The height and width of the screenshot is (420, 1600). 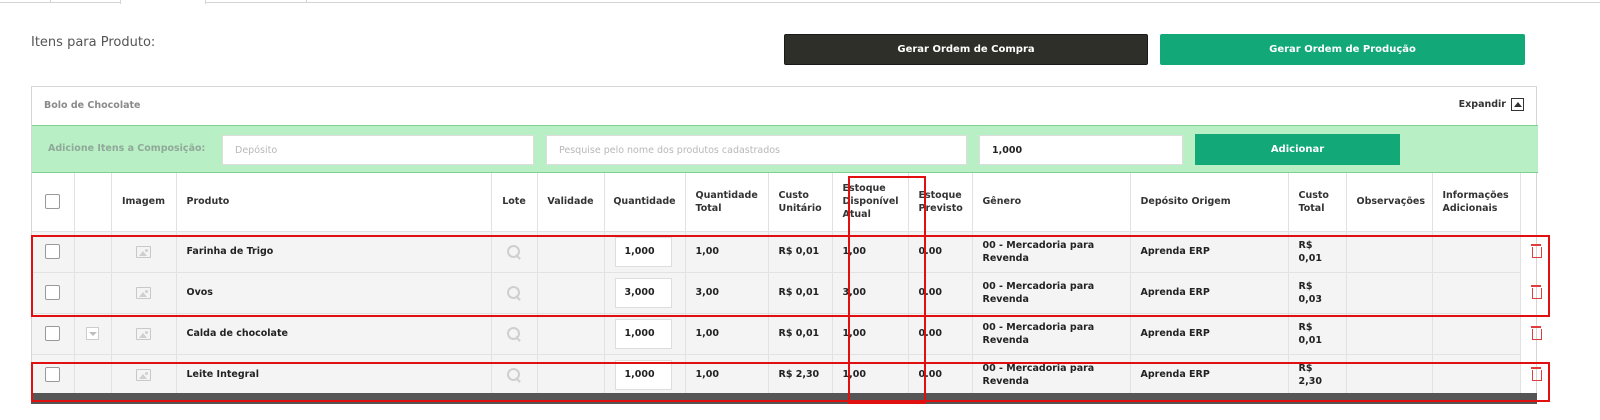 What do you see at coordinates (1317, 334) in the screenshot?
I see `row-custo-total: R$ 0,01` at bounding box center [1317, 334].